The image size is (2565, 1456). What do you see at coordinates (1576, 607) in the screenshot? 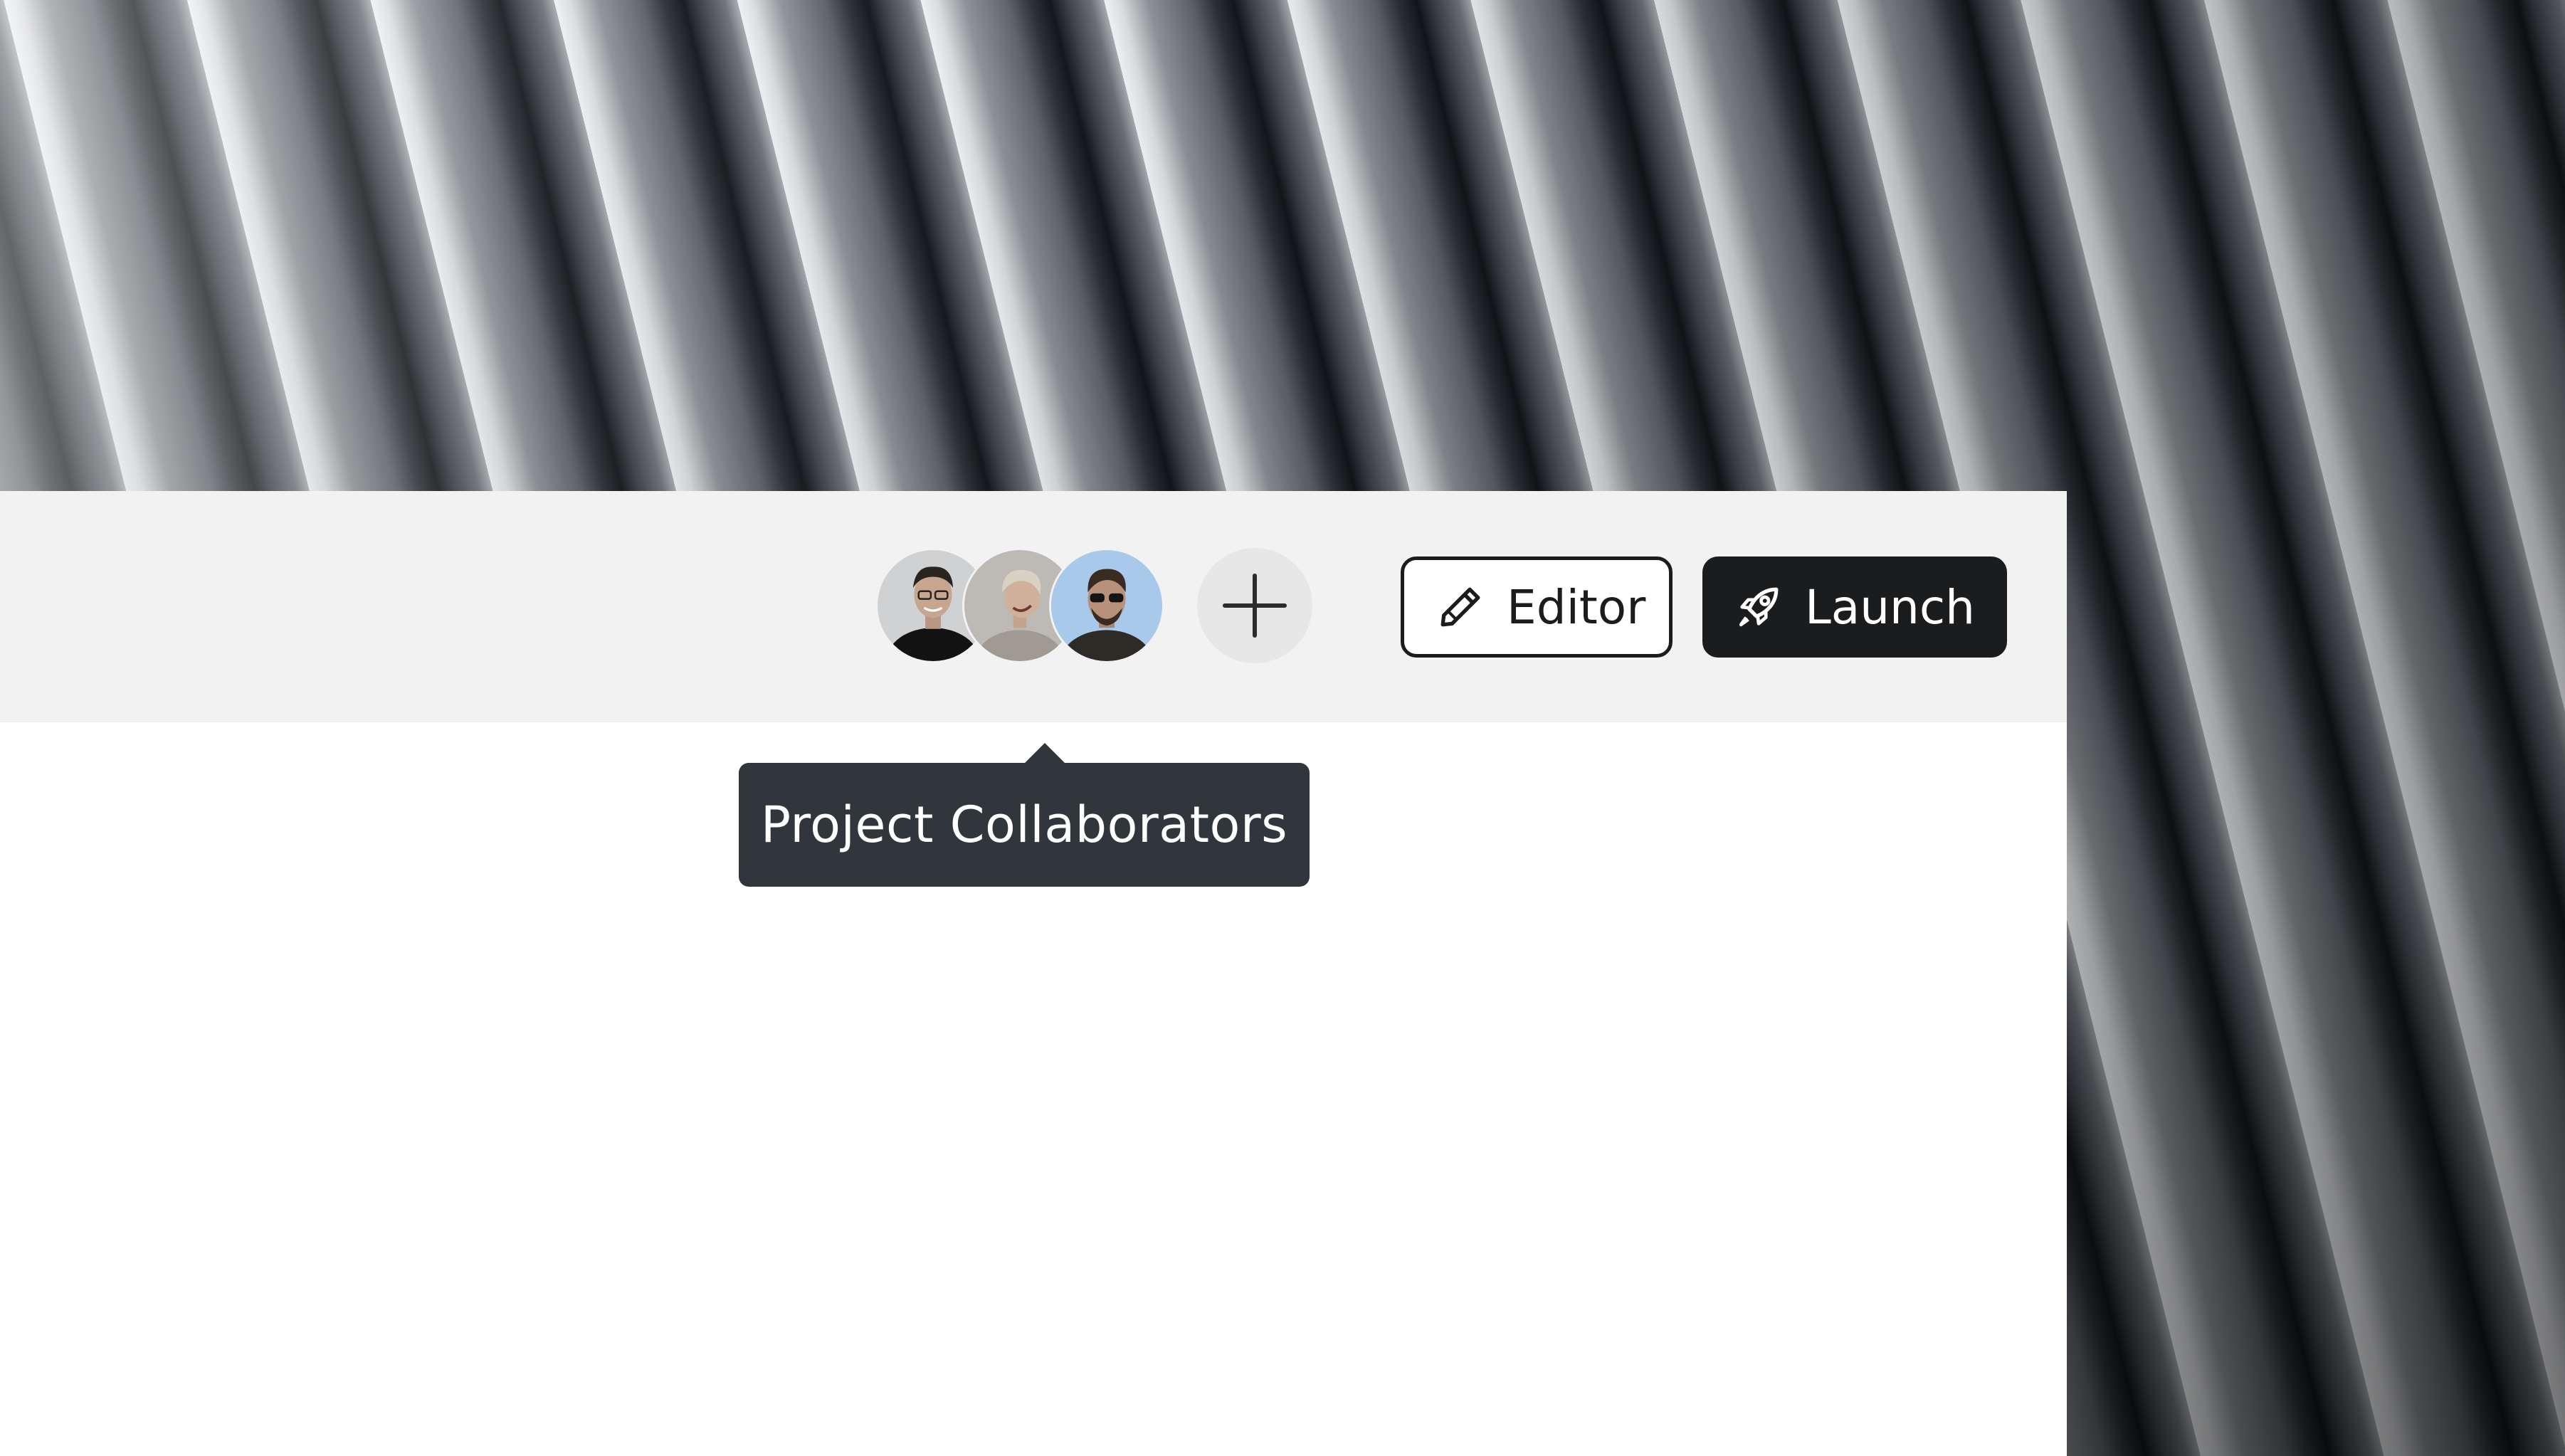
I see `editor-button-label: Editor` at bounding box center [1576, 607].